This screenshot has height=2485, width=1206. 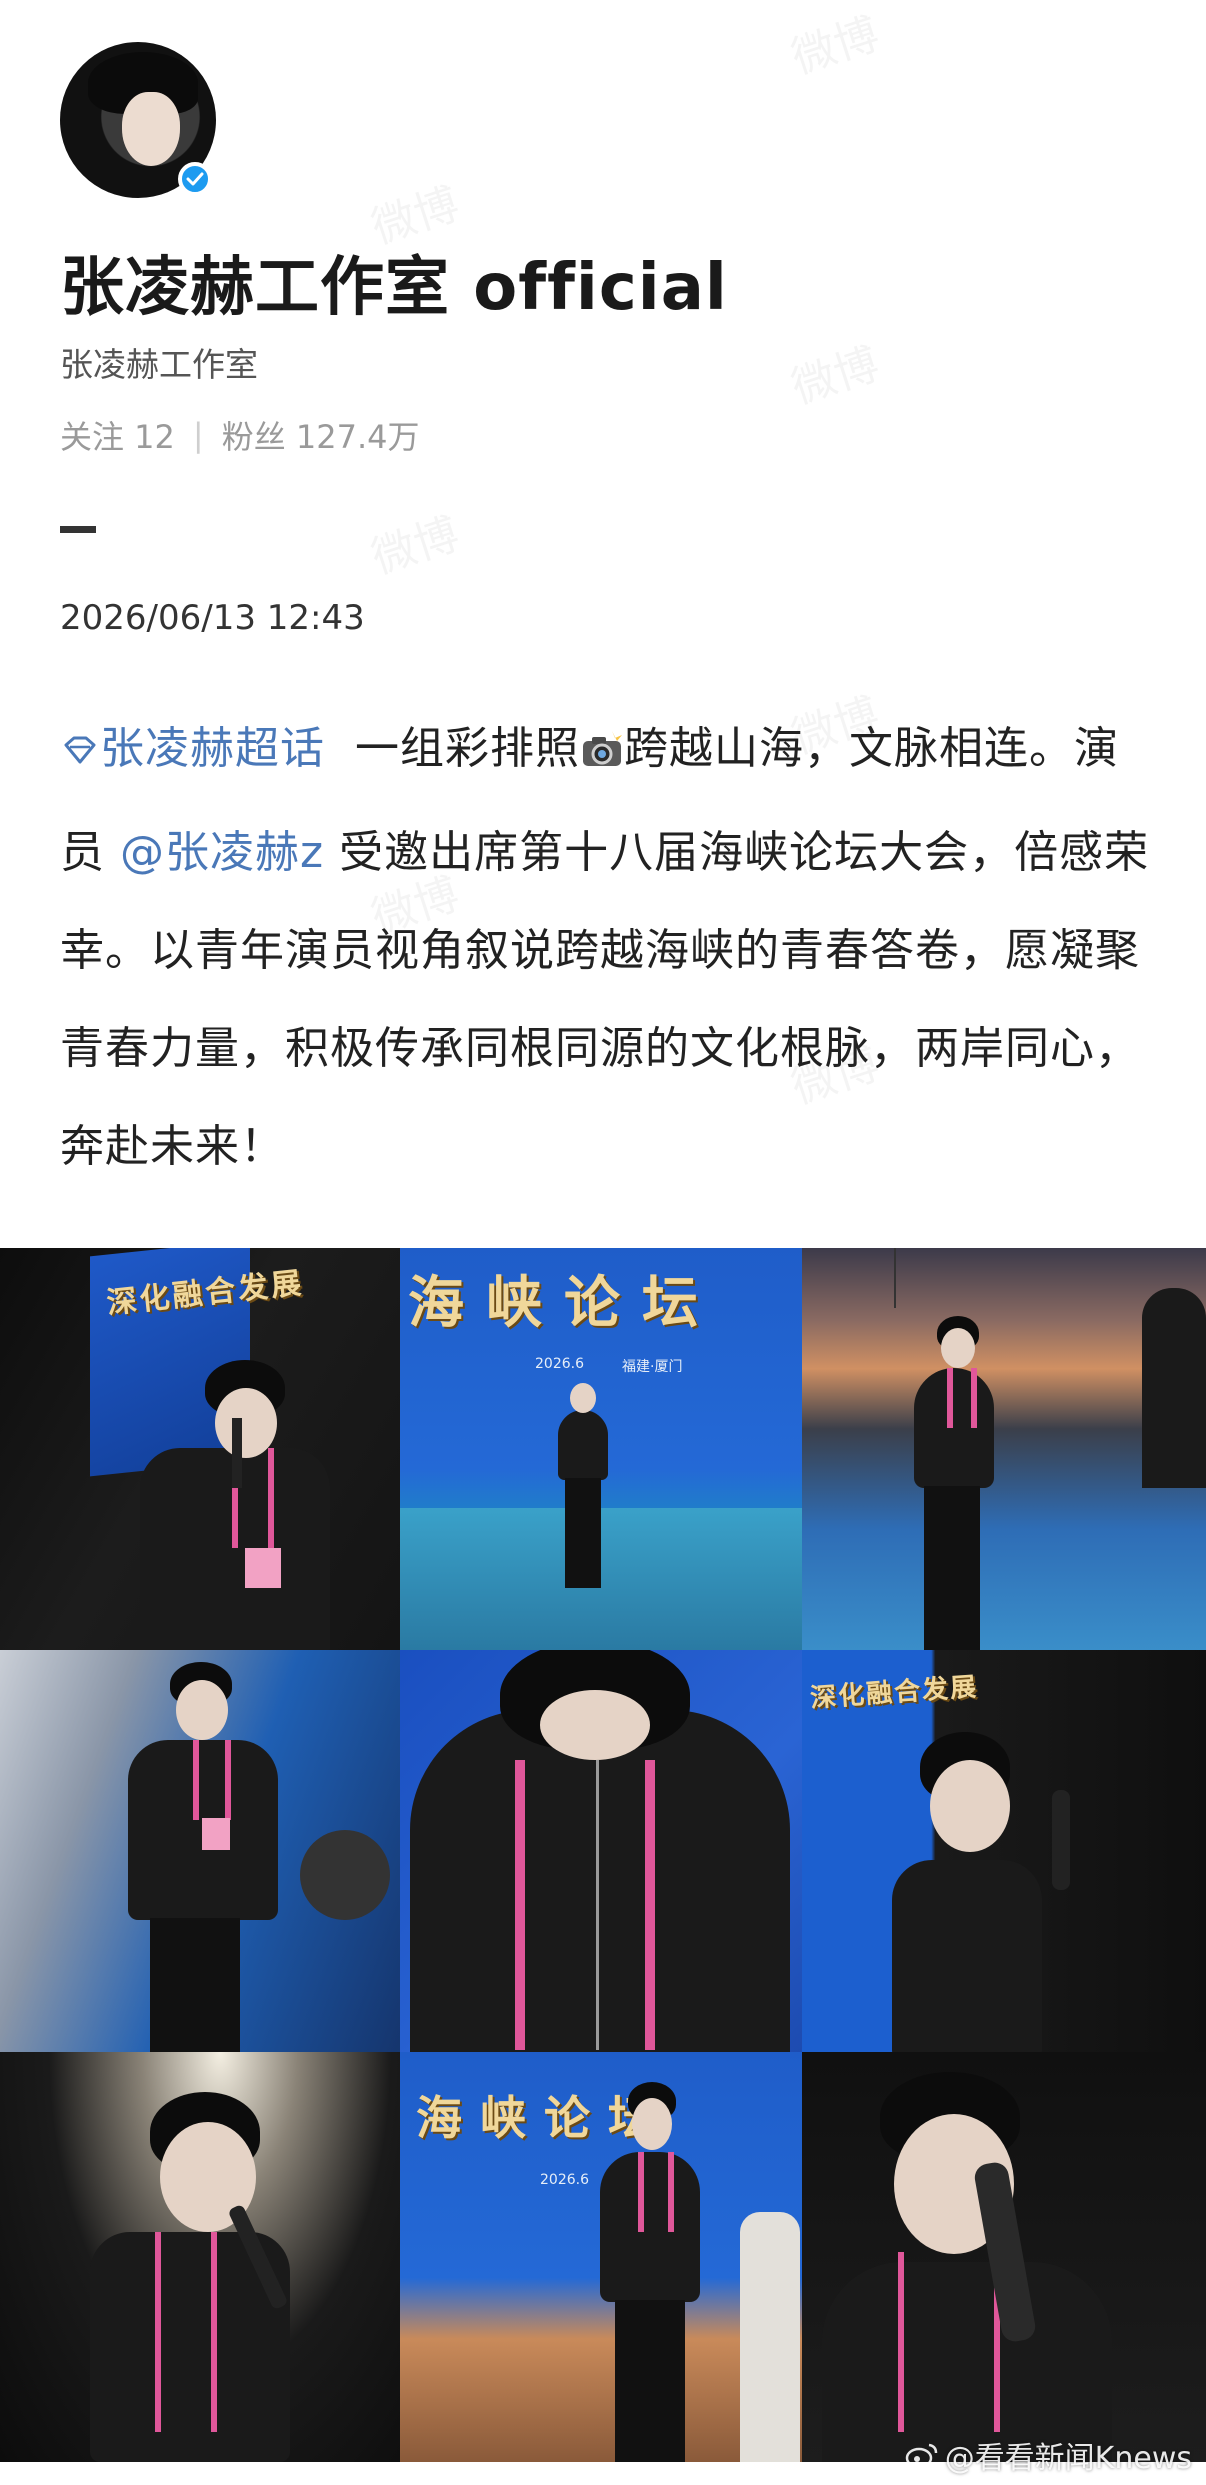 I want to click on verified-badge-icon, so click(x=195, y=179).